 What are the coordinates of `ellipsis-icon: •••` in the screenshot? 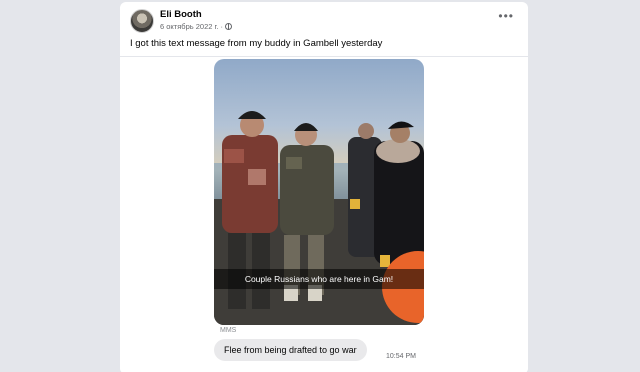 It's located at (506, 16).